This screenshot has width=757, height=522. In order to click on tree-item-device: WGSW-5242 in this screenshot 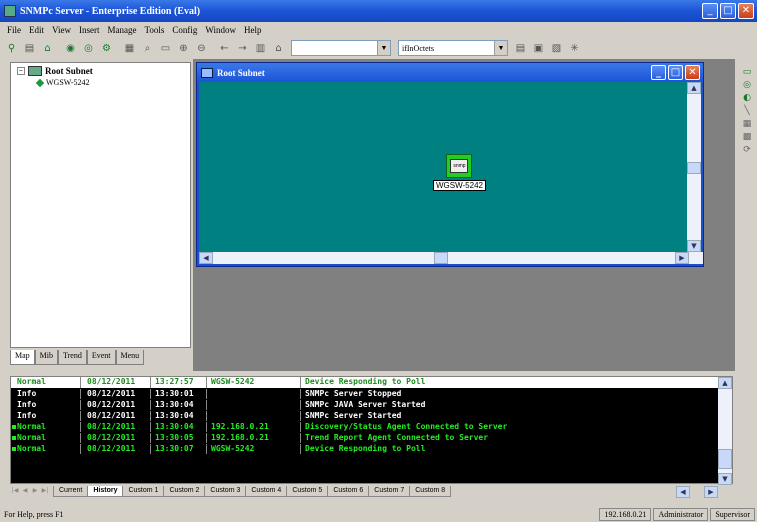, I will do `click(62, 82)`.